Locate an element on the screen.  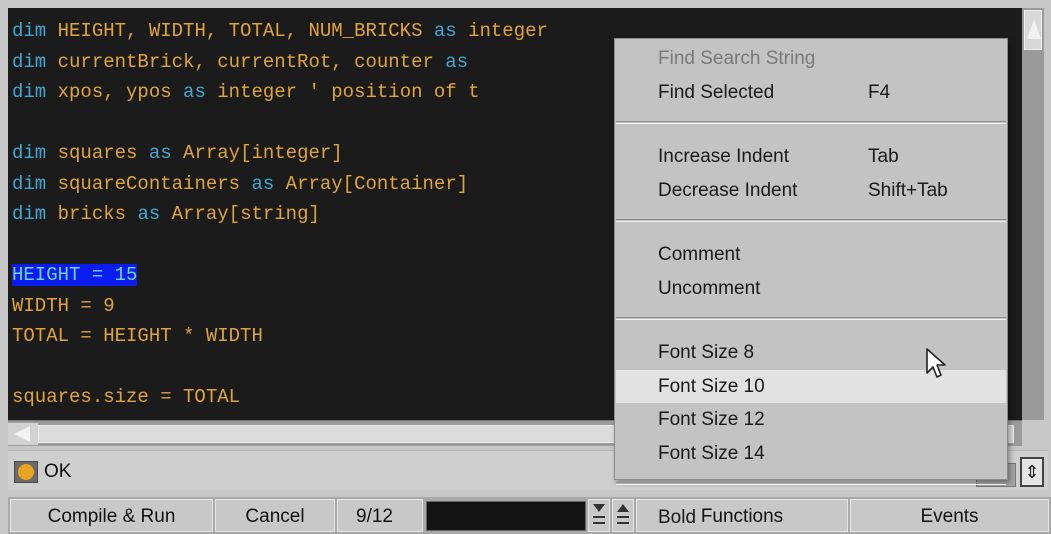
script-status-icon is located at coordinates (26, 472).